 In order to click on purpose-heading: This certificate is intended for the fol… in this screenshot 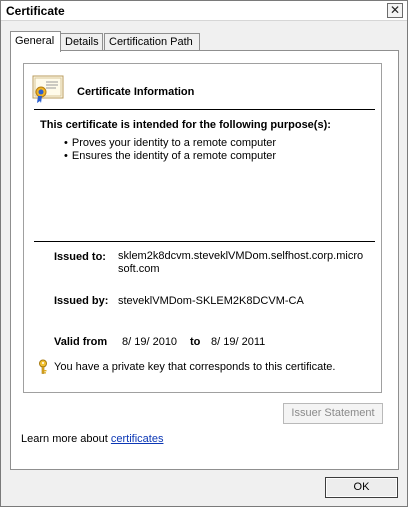, I will do `click(185, 125)`.